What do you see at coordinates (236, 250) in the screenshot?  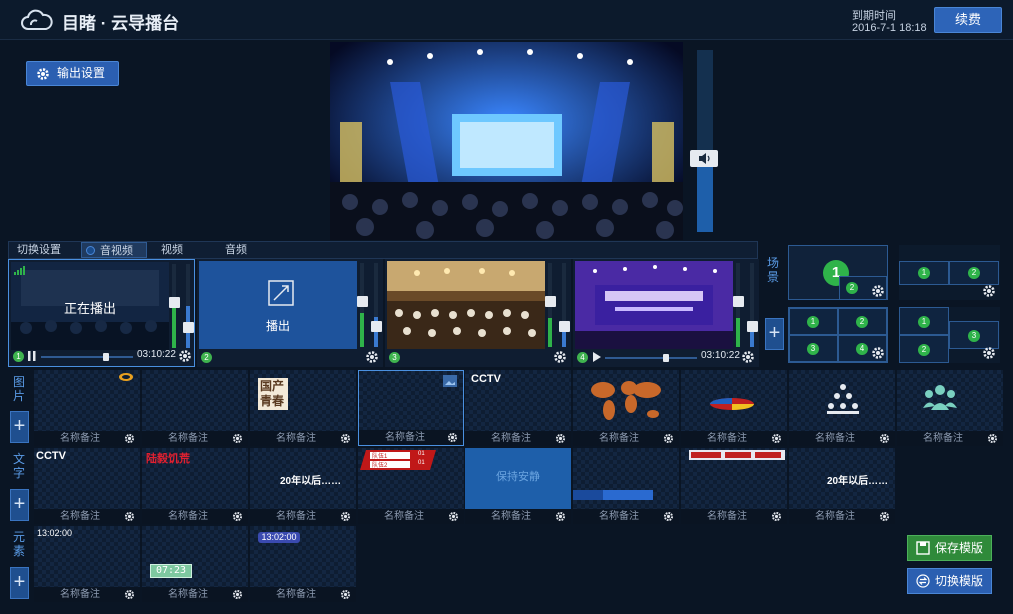 I see `tab-audio: 音频` at bounding box center [236, 250].